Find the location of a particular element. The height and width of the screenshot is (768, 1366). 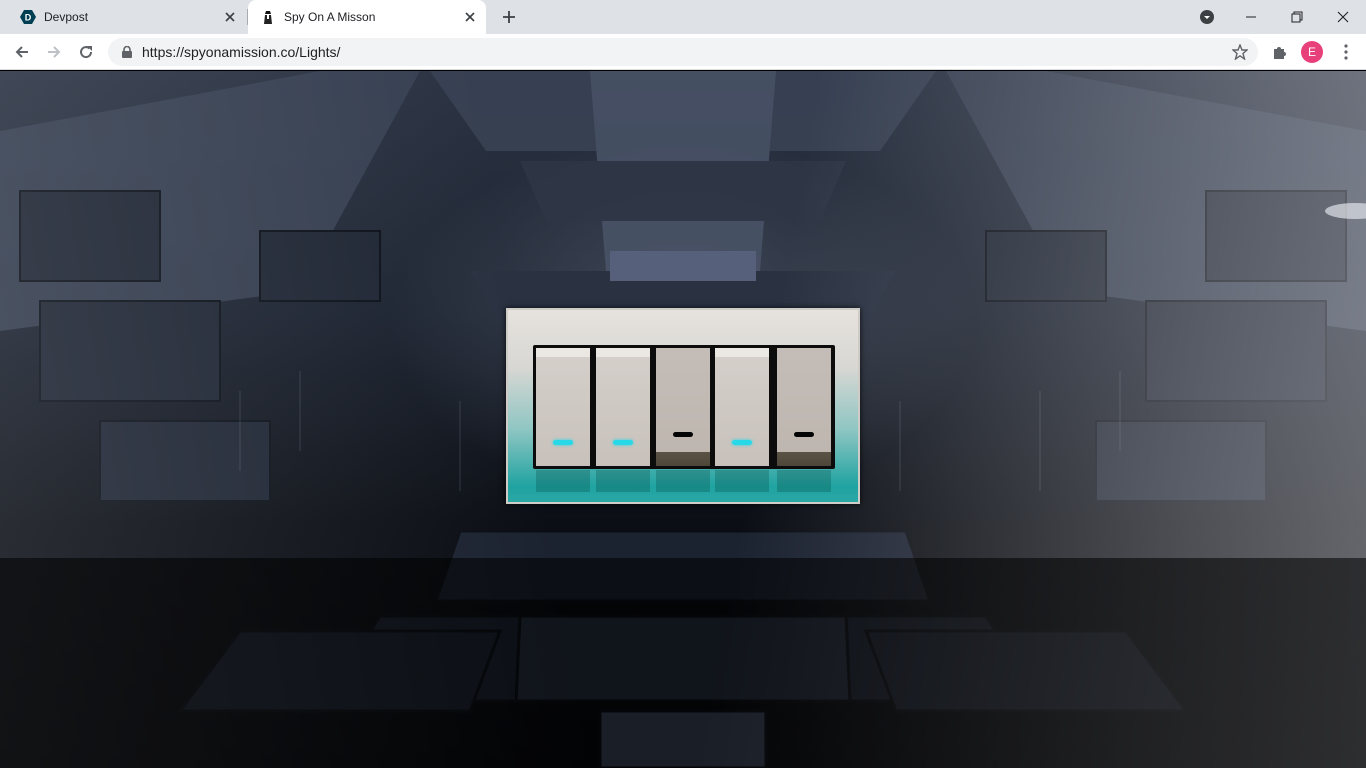

kebab-menu-icon is located at coordinates (1346, 52).